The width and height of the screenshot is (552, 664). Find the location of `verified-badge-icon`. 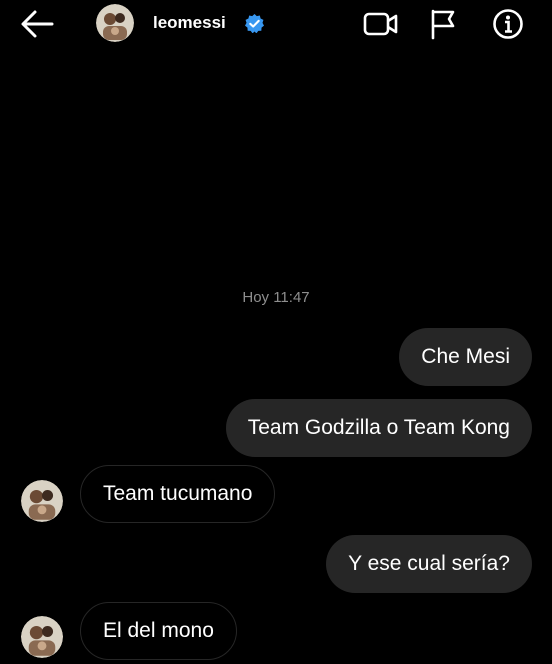

verified-badge-icon is located at coordinates (254, 23).